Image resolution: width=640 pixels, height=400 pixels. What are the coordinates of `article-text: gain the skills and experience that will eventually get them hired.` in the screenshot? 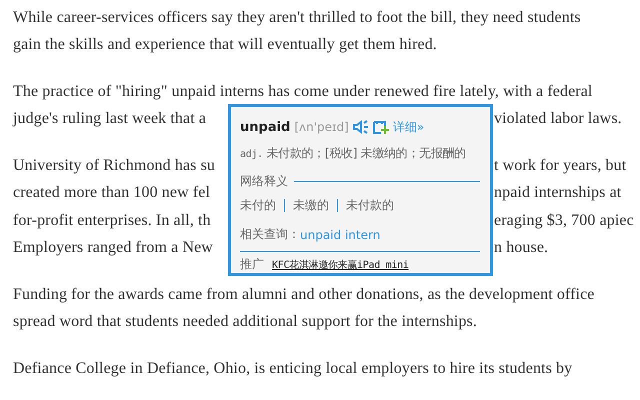 It's located at (225, 45).